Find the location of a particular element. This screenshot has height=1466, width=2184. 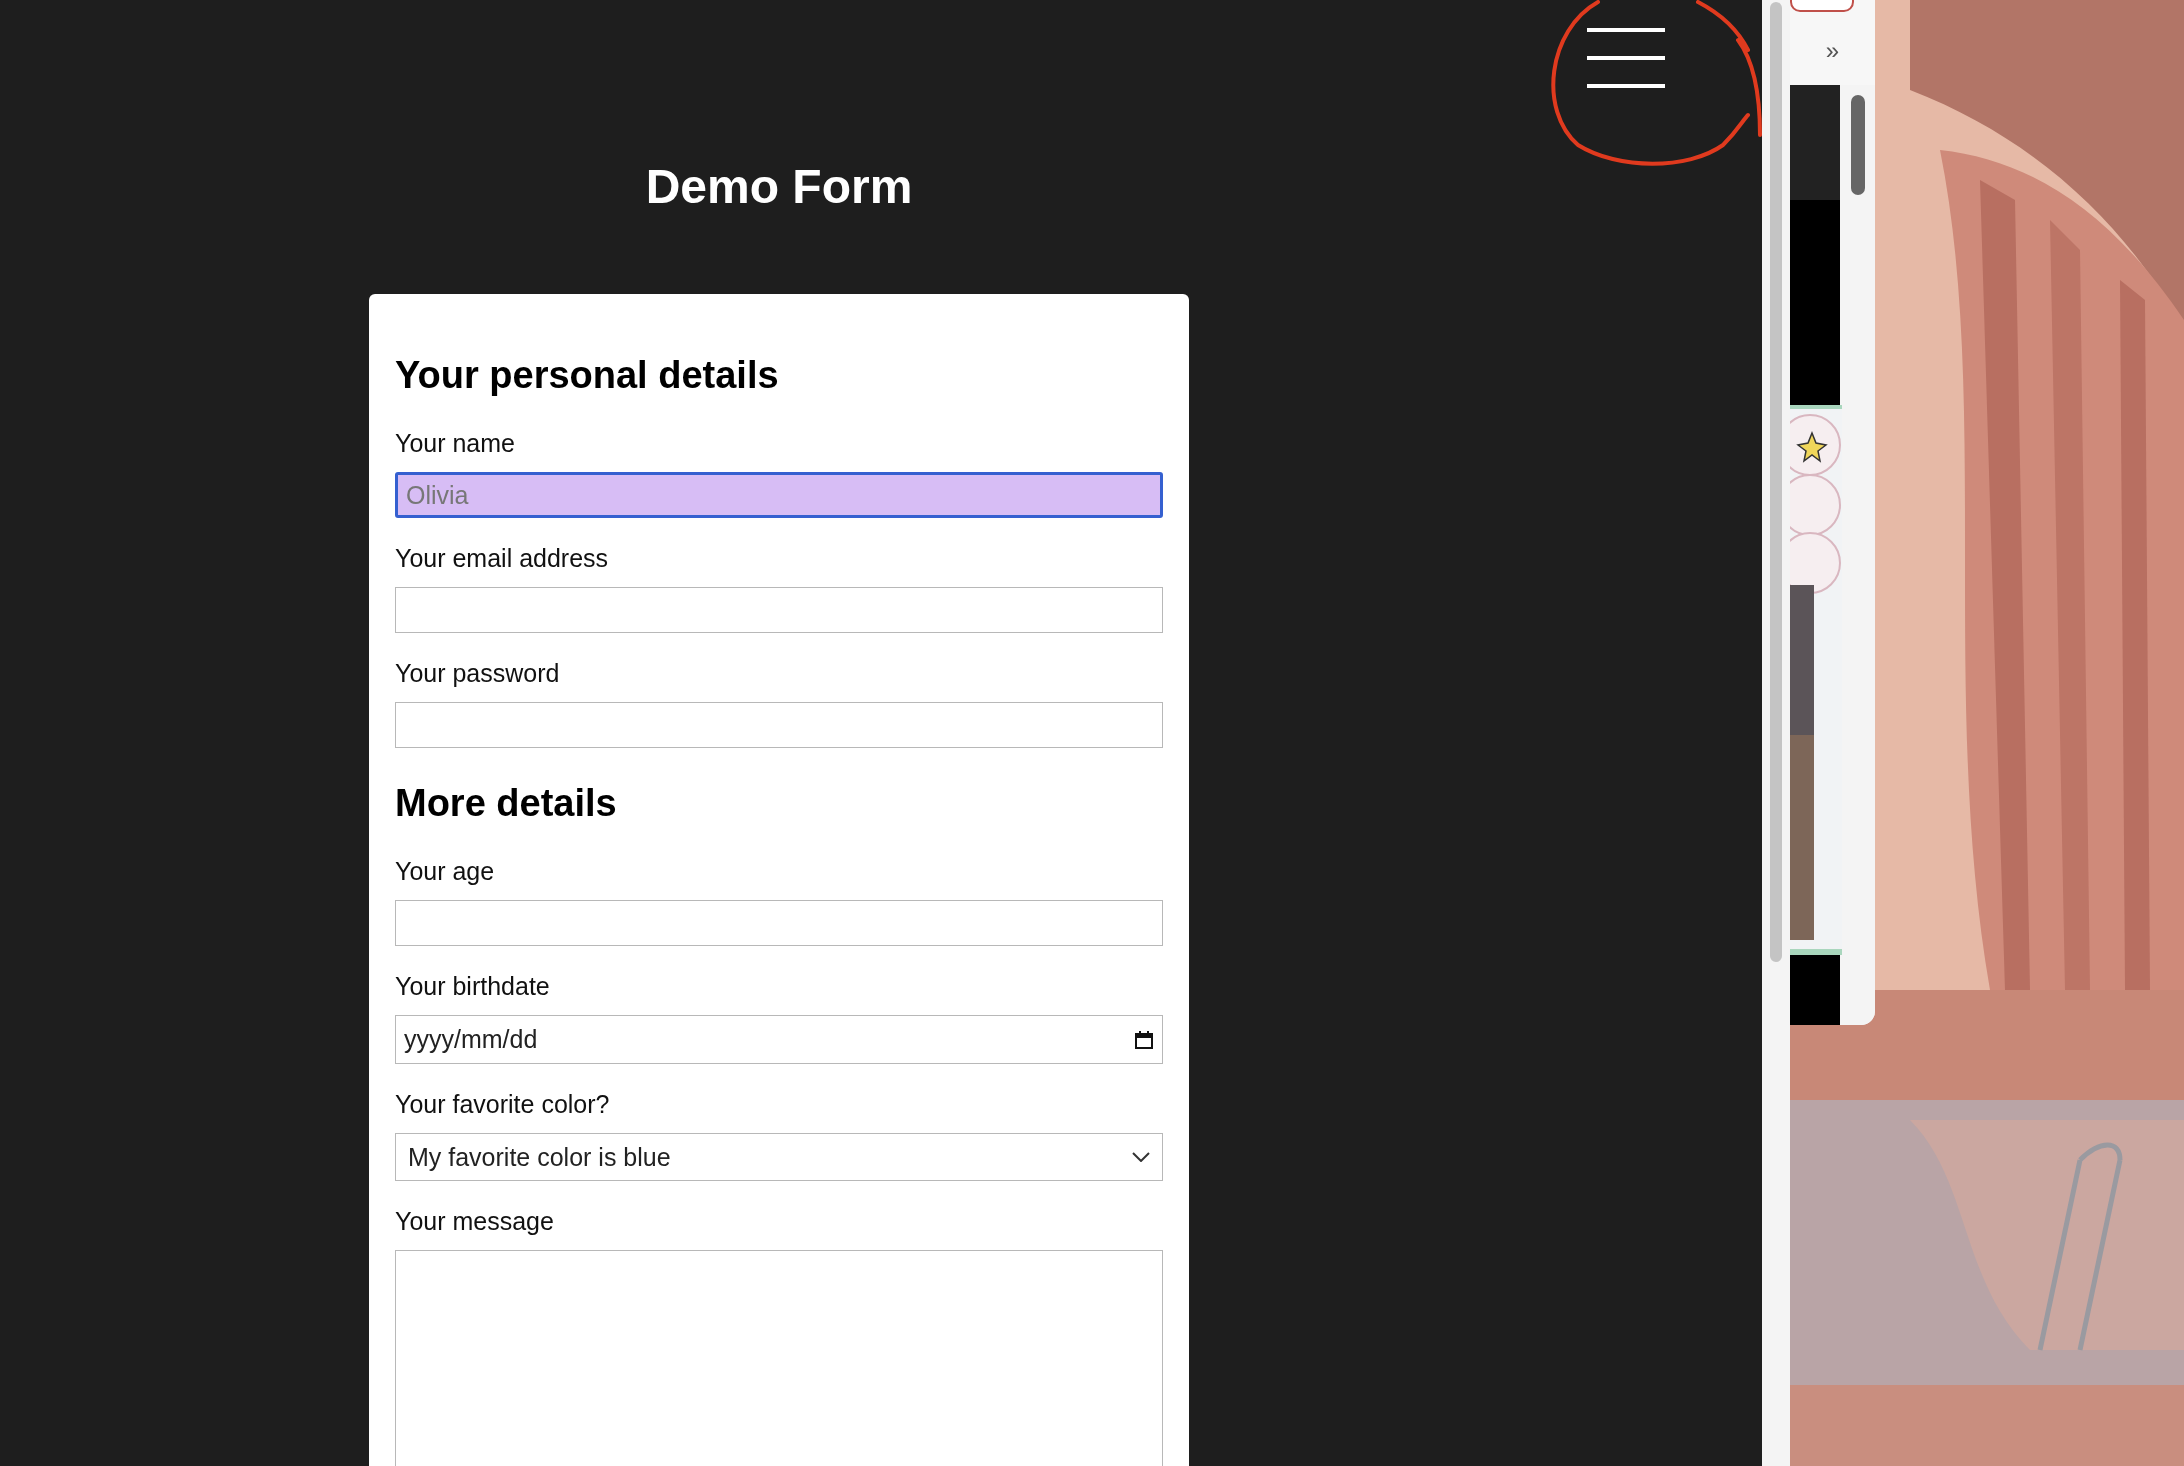

section-heading: Your personal details is located at coordinates (587, 375).